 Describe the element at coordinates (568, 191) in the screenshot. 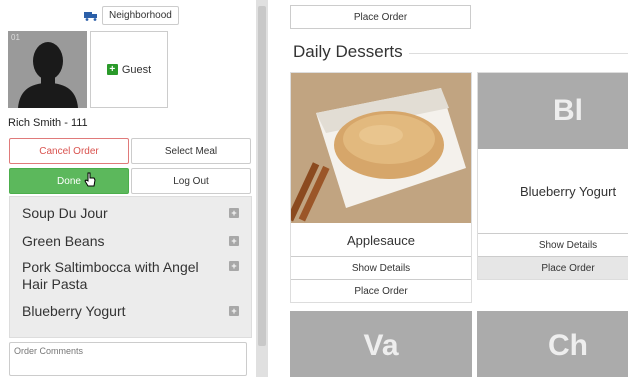

I see `card-name: Blueberry Yogurt` at that location.